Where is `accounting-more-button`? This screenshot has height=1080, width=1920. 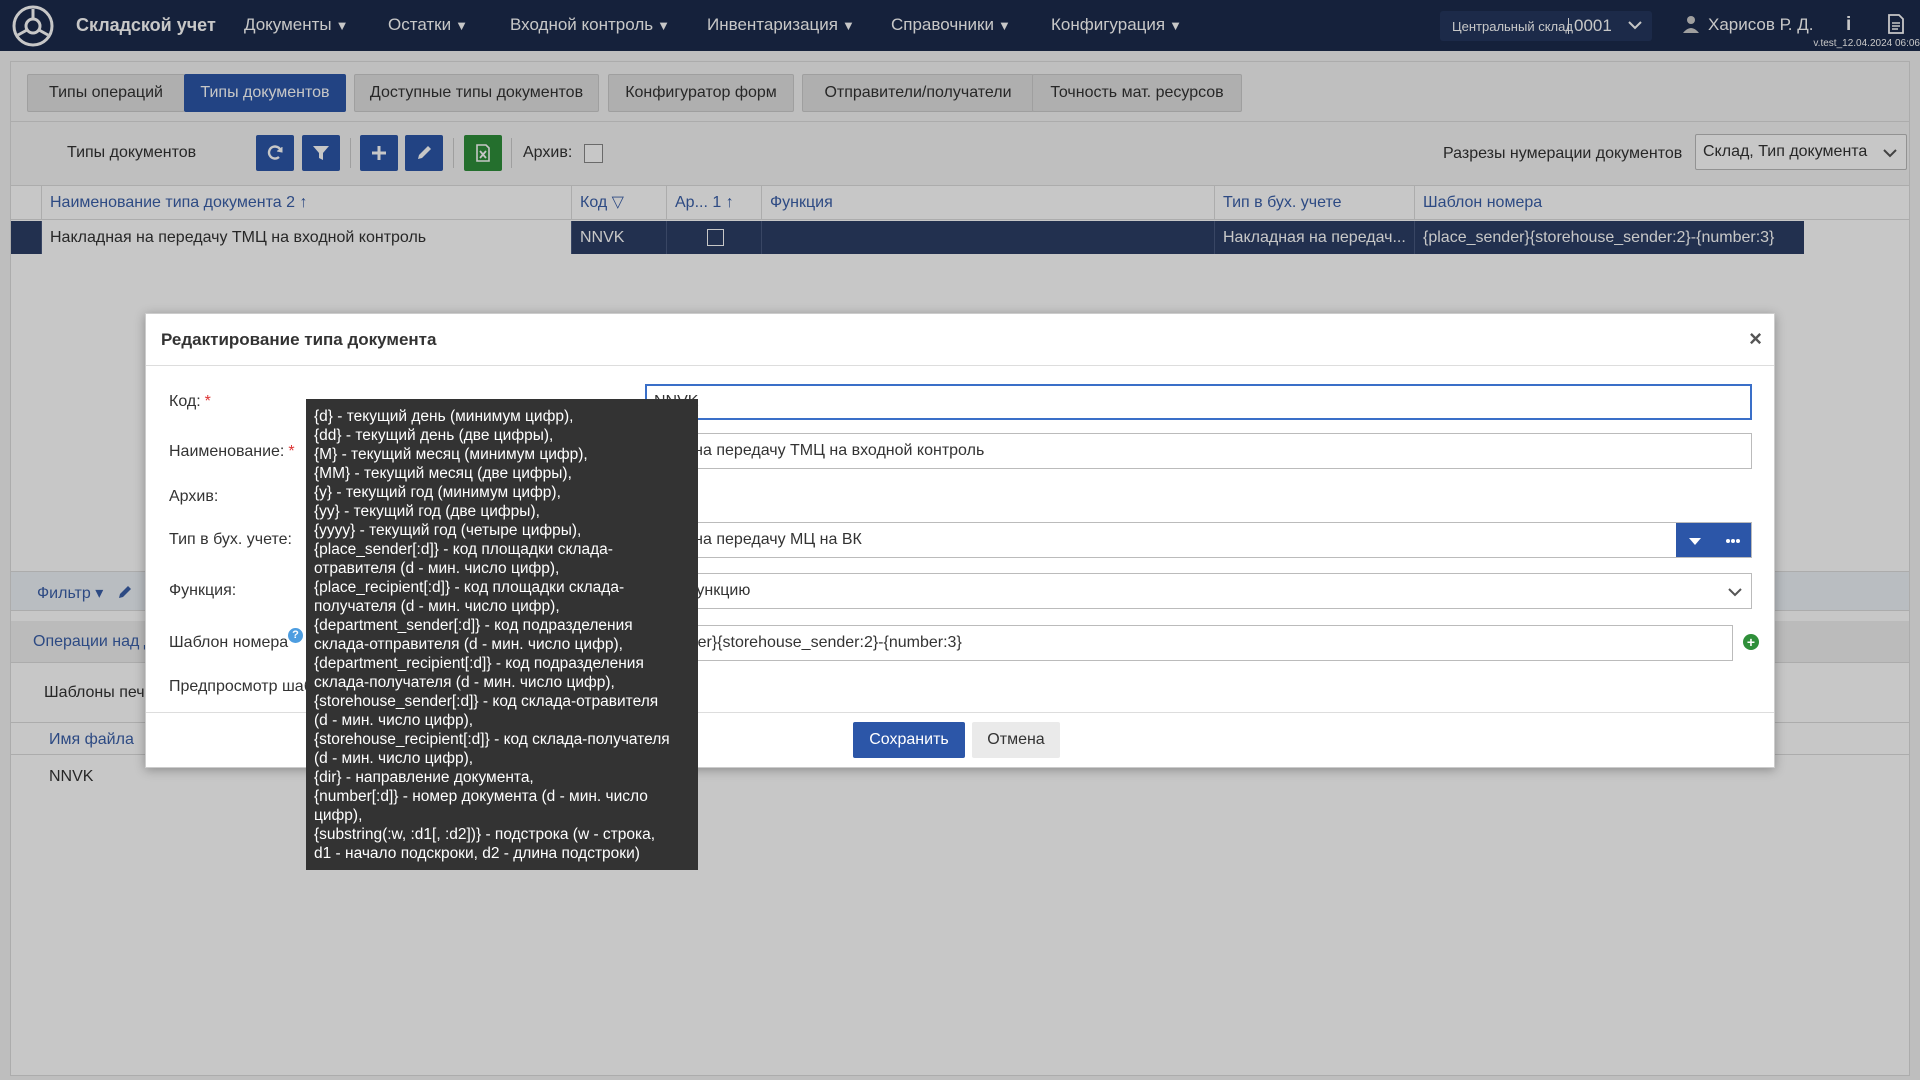
accounting-more-button is located at coordinates (1732, 540).